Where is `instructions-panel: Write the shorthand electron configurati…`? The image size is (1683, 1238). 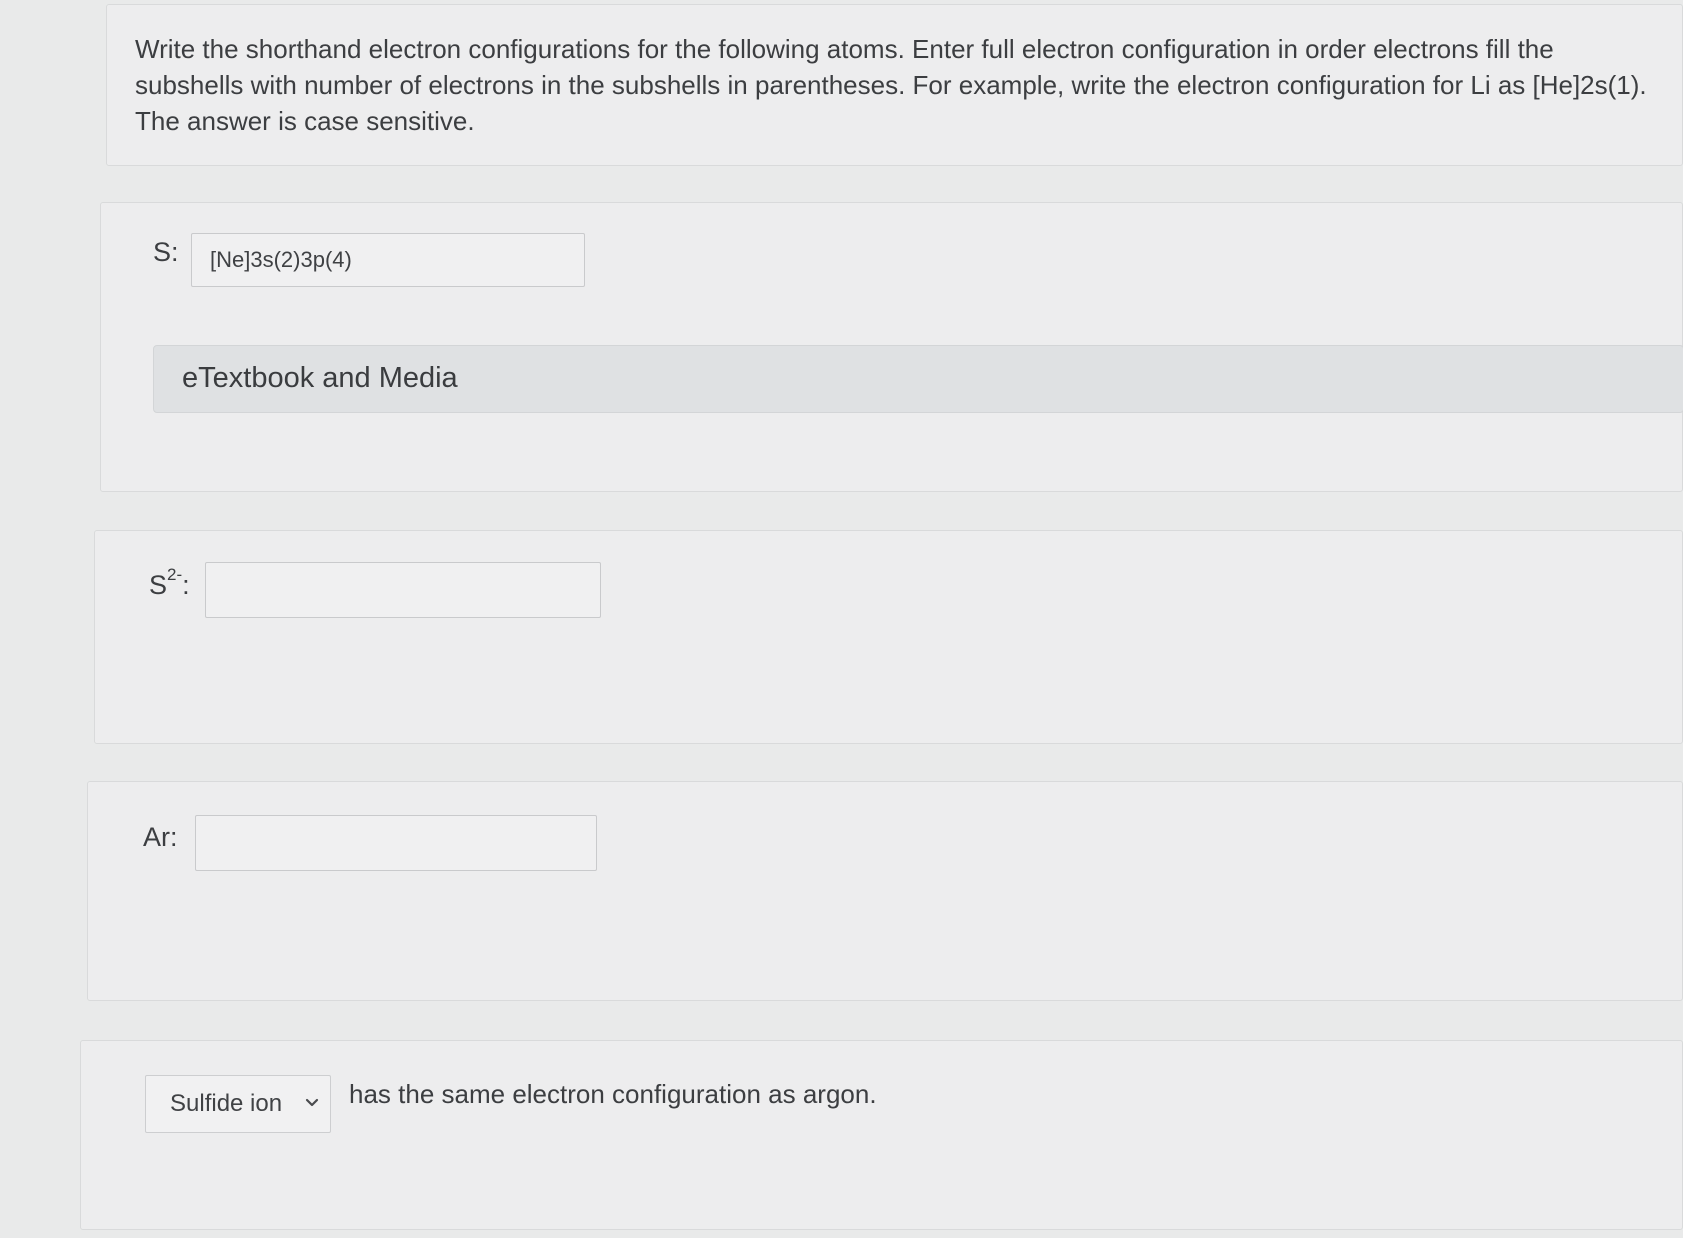 instructions-panel: Write the shorthand electron configurati… is located at coordinates (894, 85).